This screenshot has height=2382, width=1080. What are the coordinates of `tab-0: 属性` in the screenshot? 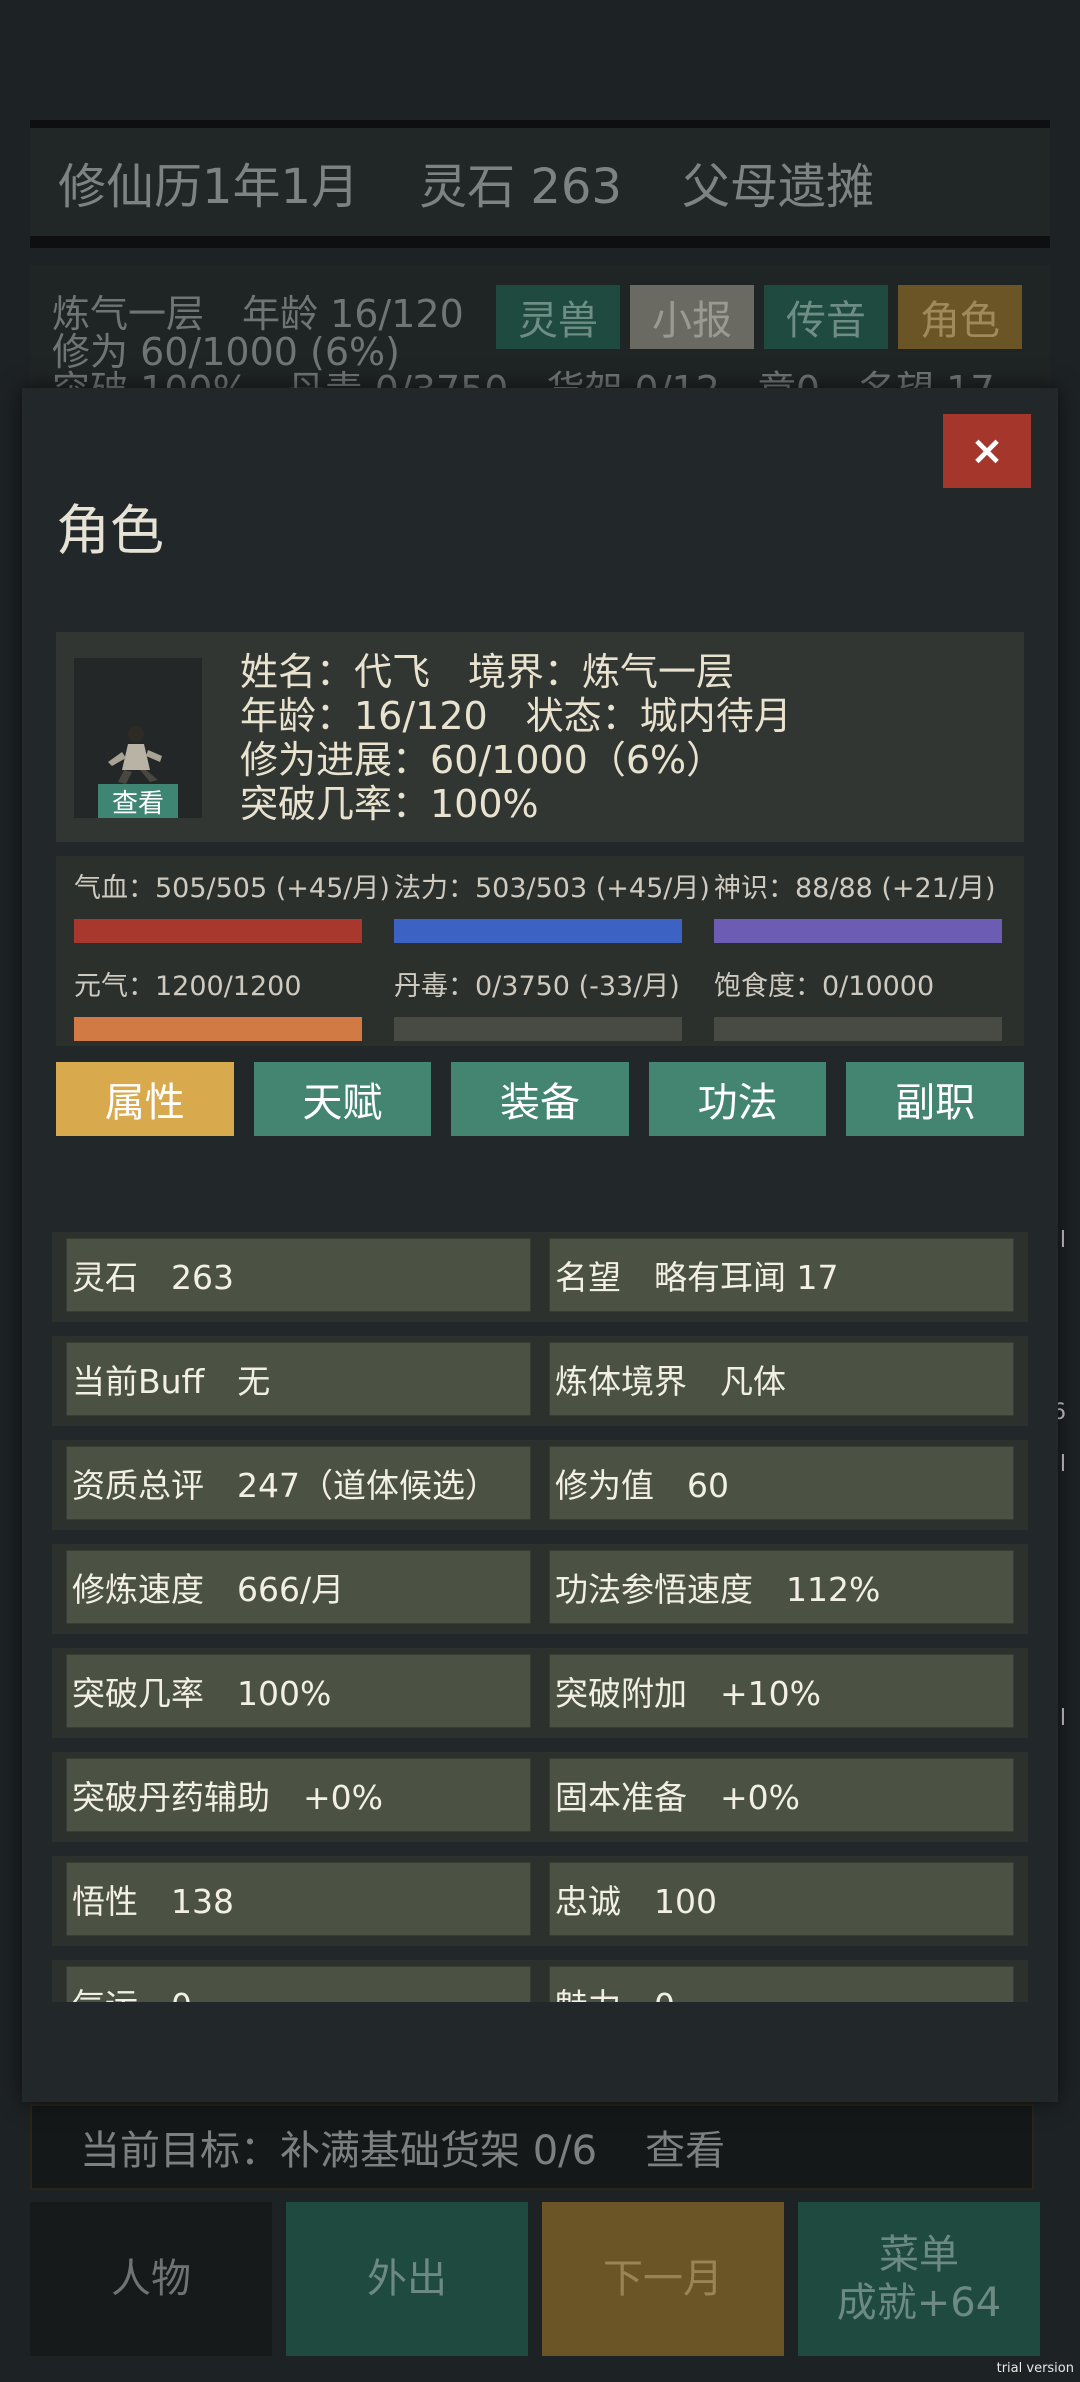 It's located at (145, 1099).